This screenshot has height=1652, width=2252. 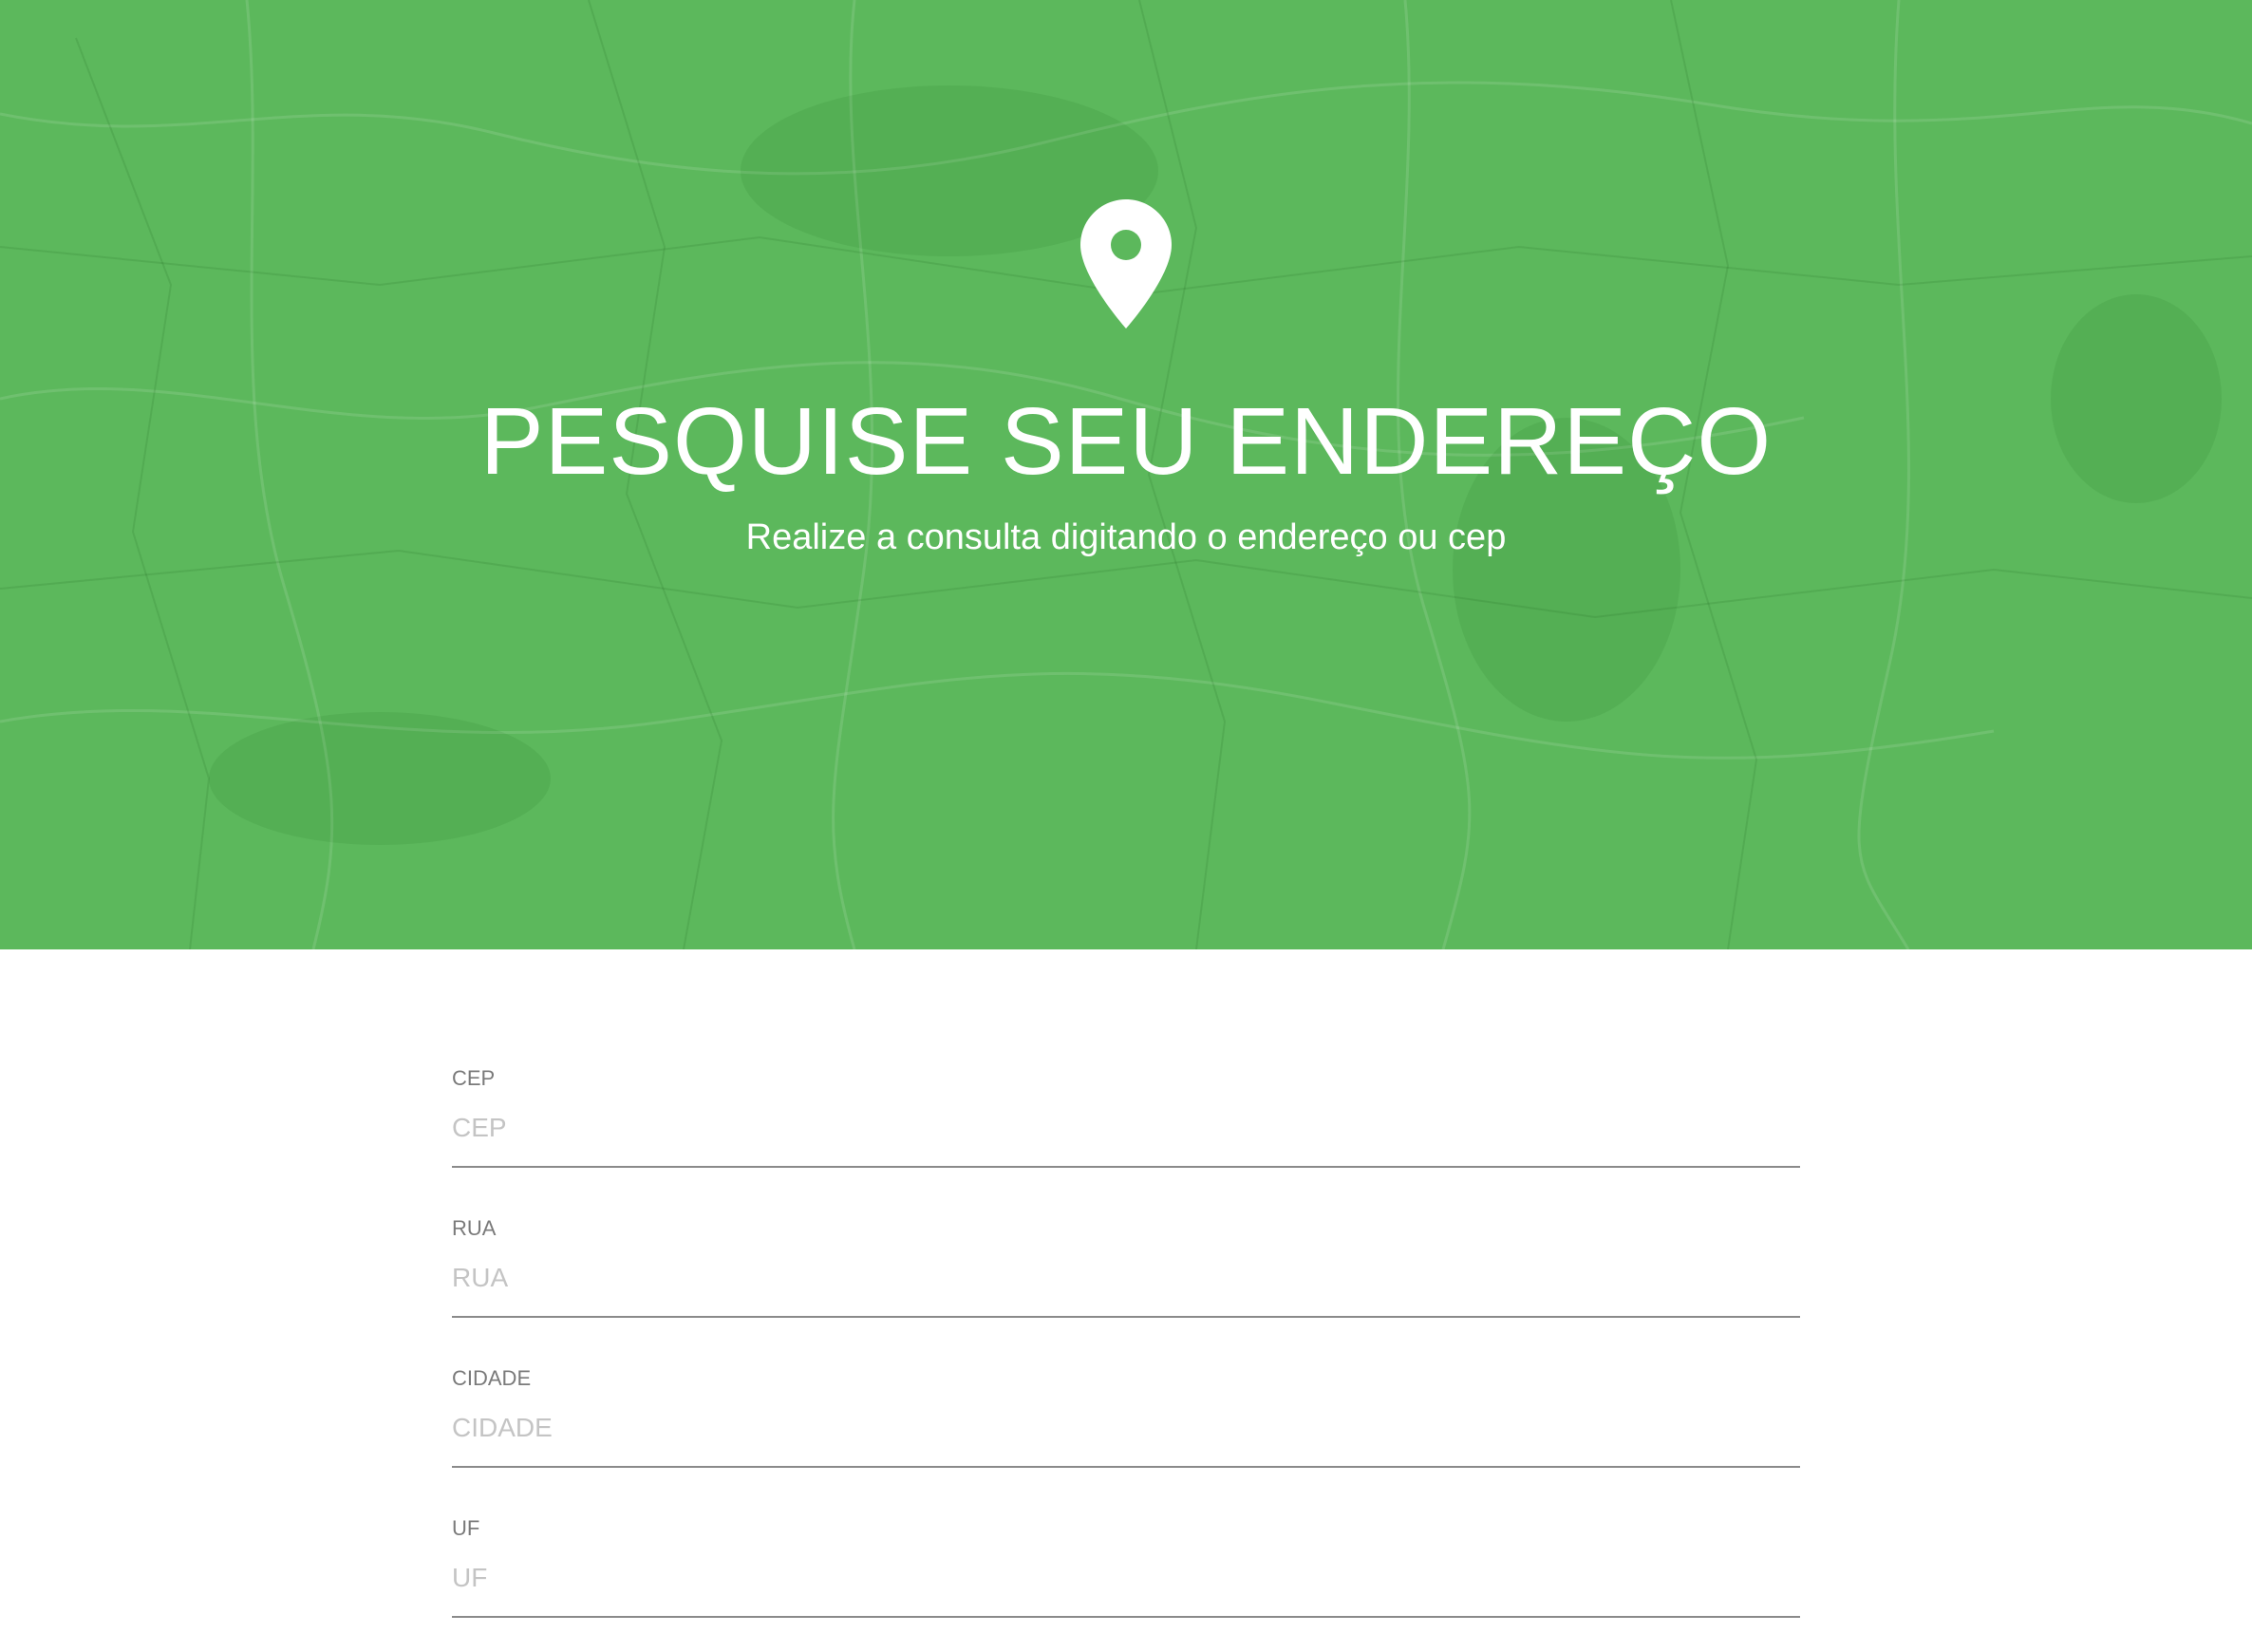 I want to click on uf-label: UF, so click(x=466, y=1528).